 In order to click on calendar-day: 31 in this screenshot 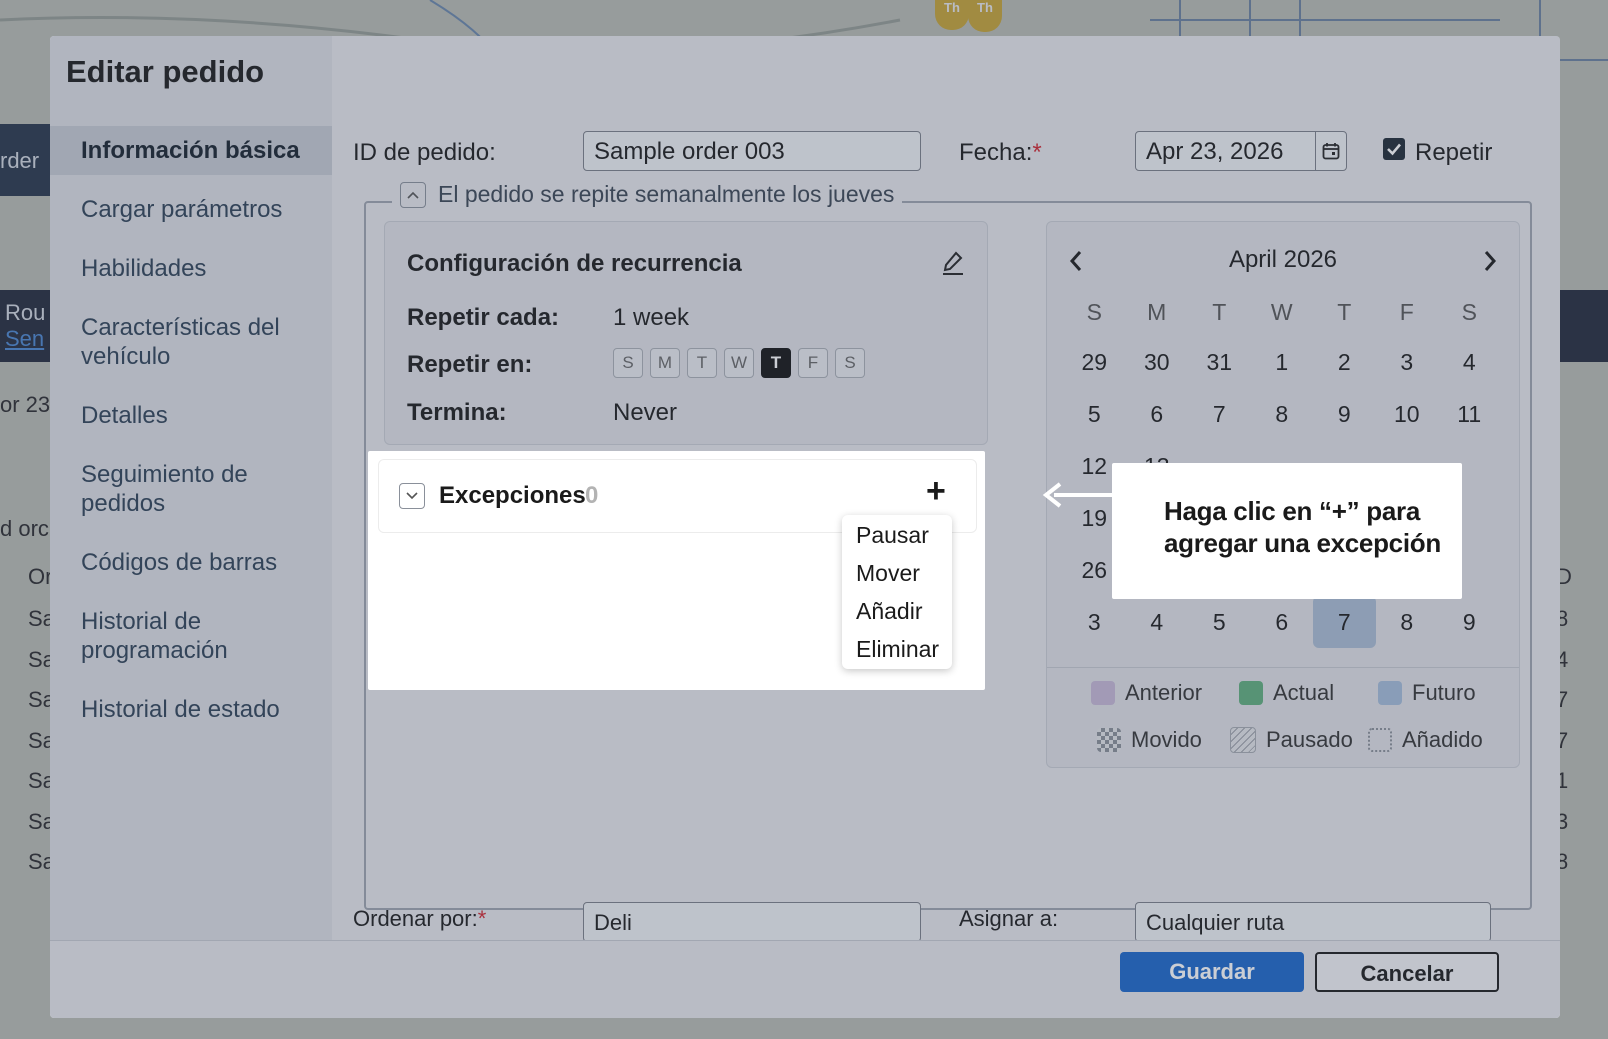, I will do `click(1219, 362)`.